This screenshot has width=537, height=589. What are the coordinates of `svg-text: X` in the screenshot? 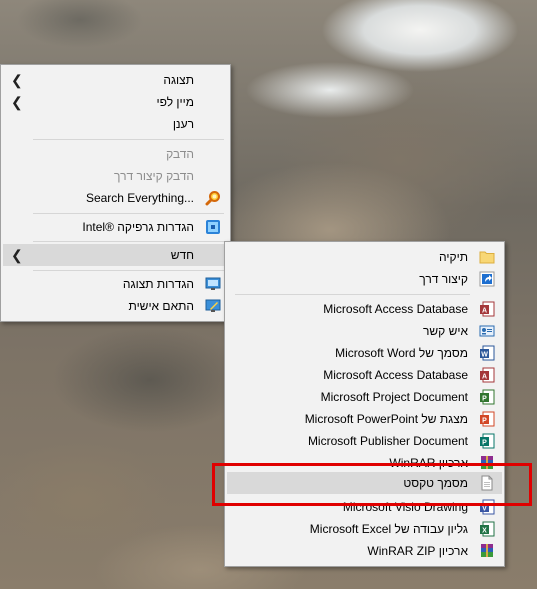 It's located at (484, 531).